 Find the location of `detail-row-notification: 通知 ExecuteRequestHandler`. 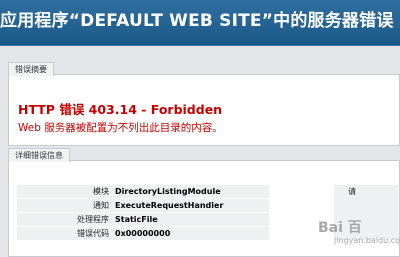

detail-row-notification: 通知 ExecuteRequestHandler is located at coordinates (143, 205).